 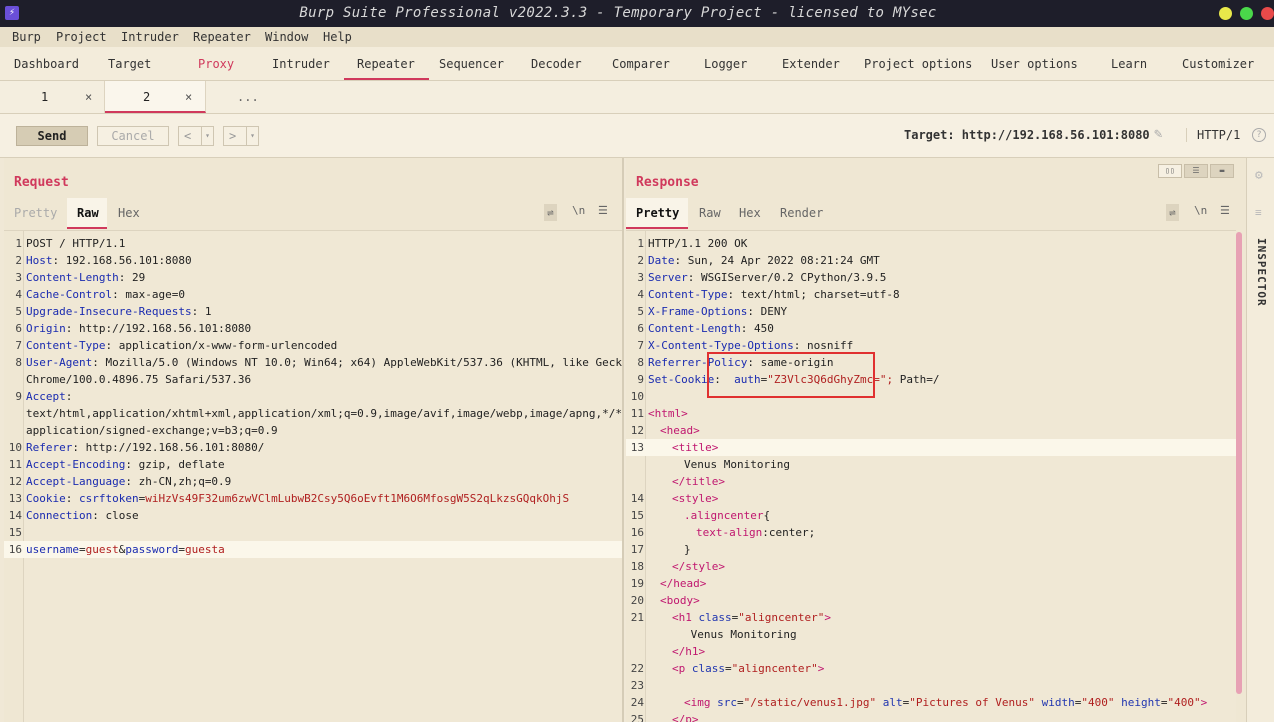 What do you see at coordinates (1034, 64) in the screenshot?
I see `tab-user-options: User options` at bounding box center [1034, 64].